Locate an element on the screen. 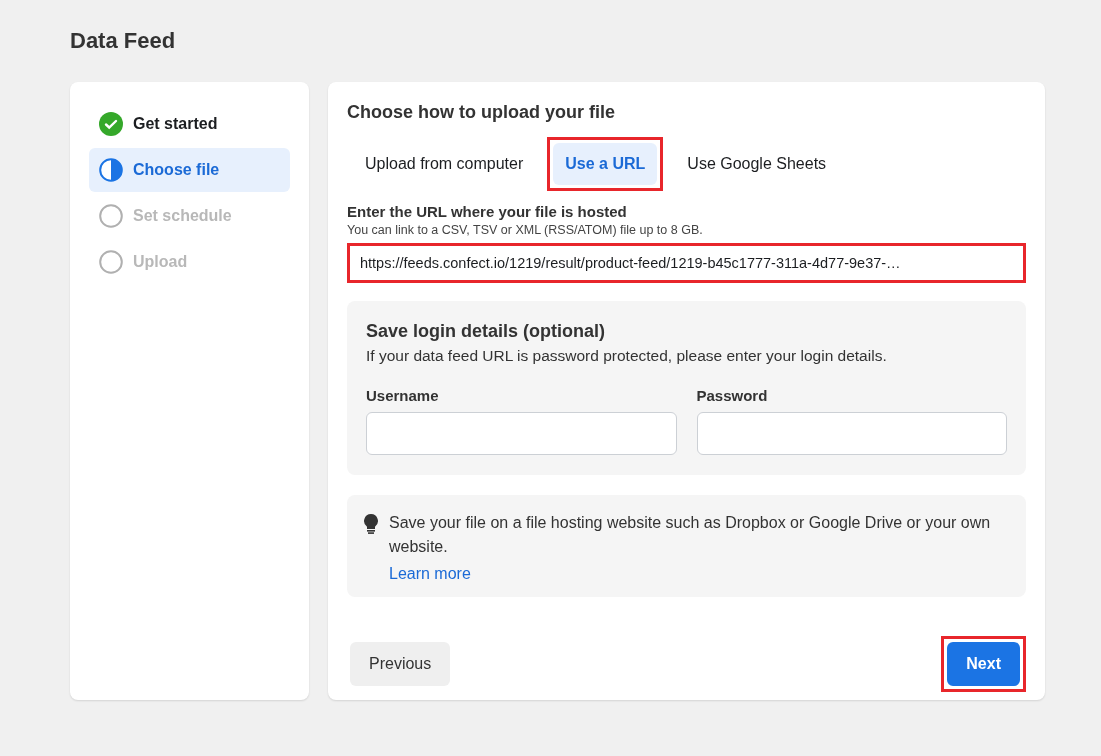  field-label: Username is located at coordinates (403, 395).